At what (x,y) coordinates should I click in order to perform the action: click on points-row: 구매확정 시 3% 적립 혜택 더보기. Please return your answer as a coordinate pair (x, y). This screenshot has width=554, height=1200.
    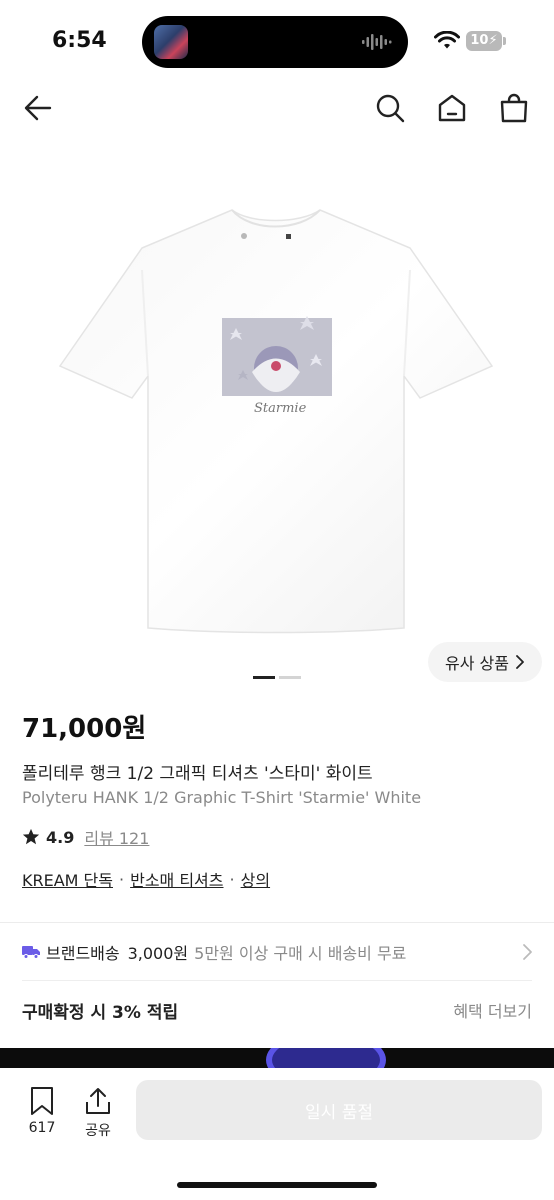
    Looking at the image, I should click on (277, 1010).